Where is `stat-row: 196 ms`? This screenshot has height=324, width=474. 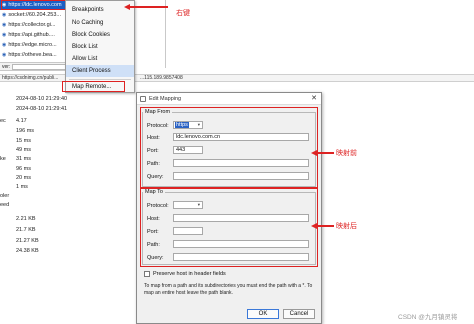 stat-row: 196 ms is located at coordinates (25, 131).